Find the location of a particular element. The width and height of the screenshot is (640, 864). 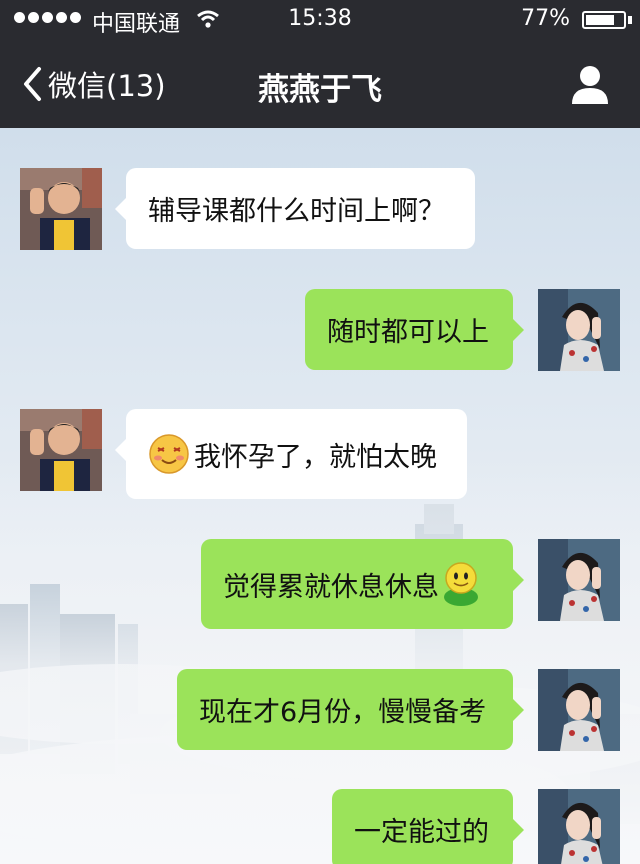

message-bubble-incoming: 我怀孕了，就怕太晚 is located at coordinates (291, 454).